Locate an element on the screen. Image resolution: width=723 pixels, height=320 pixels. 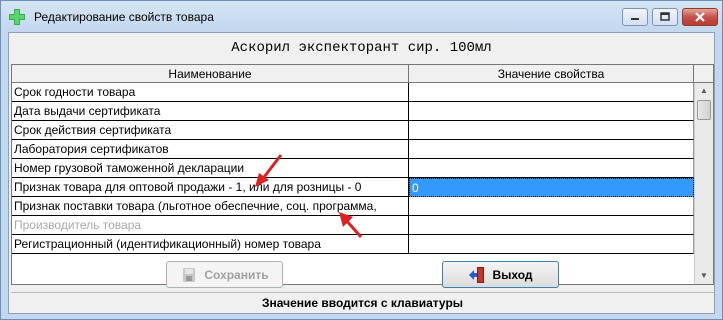
save-icon is located at coordinates (189, 274).